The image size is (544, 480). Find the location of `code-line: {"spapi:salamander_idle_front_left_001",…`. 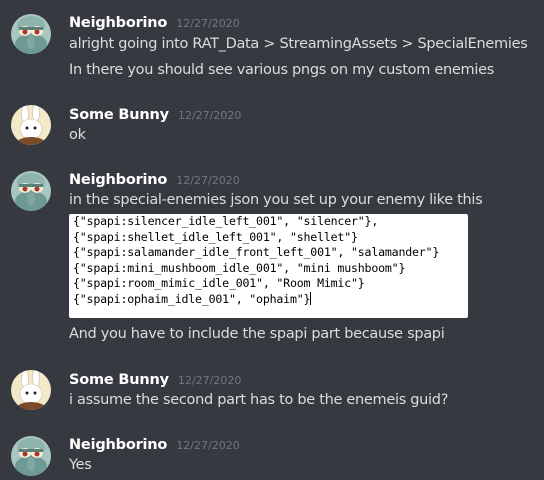

code-line: {"spapi:salamander_idle_front_left_001",… is located at coordinates (256, 252).